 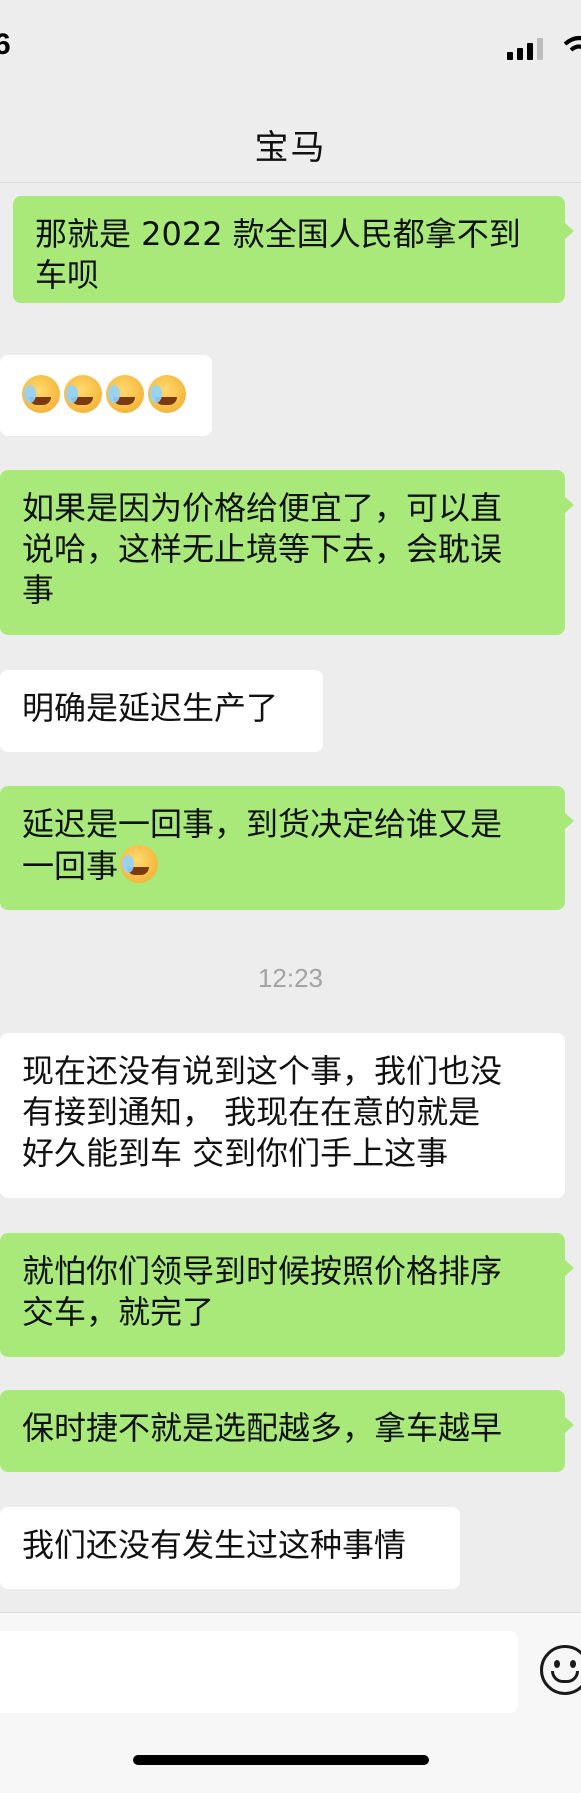 I want to click on smiley-face-icon, so click(x=560, y=1670).